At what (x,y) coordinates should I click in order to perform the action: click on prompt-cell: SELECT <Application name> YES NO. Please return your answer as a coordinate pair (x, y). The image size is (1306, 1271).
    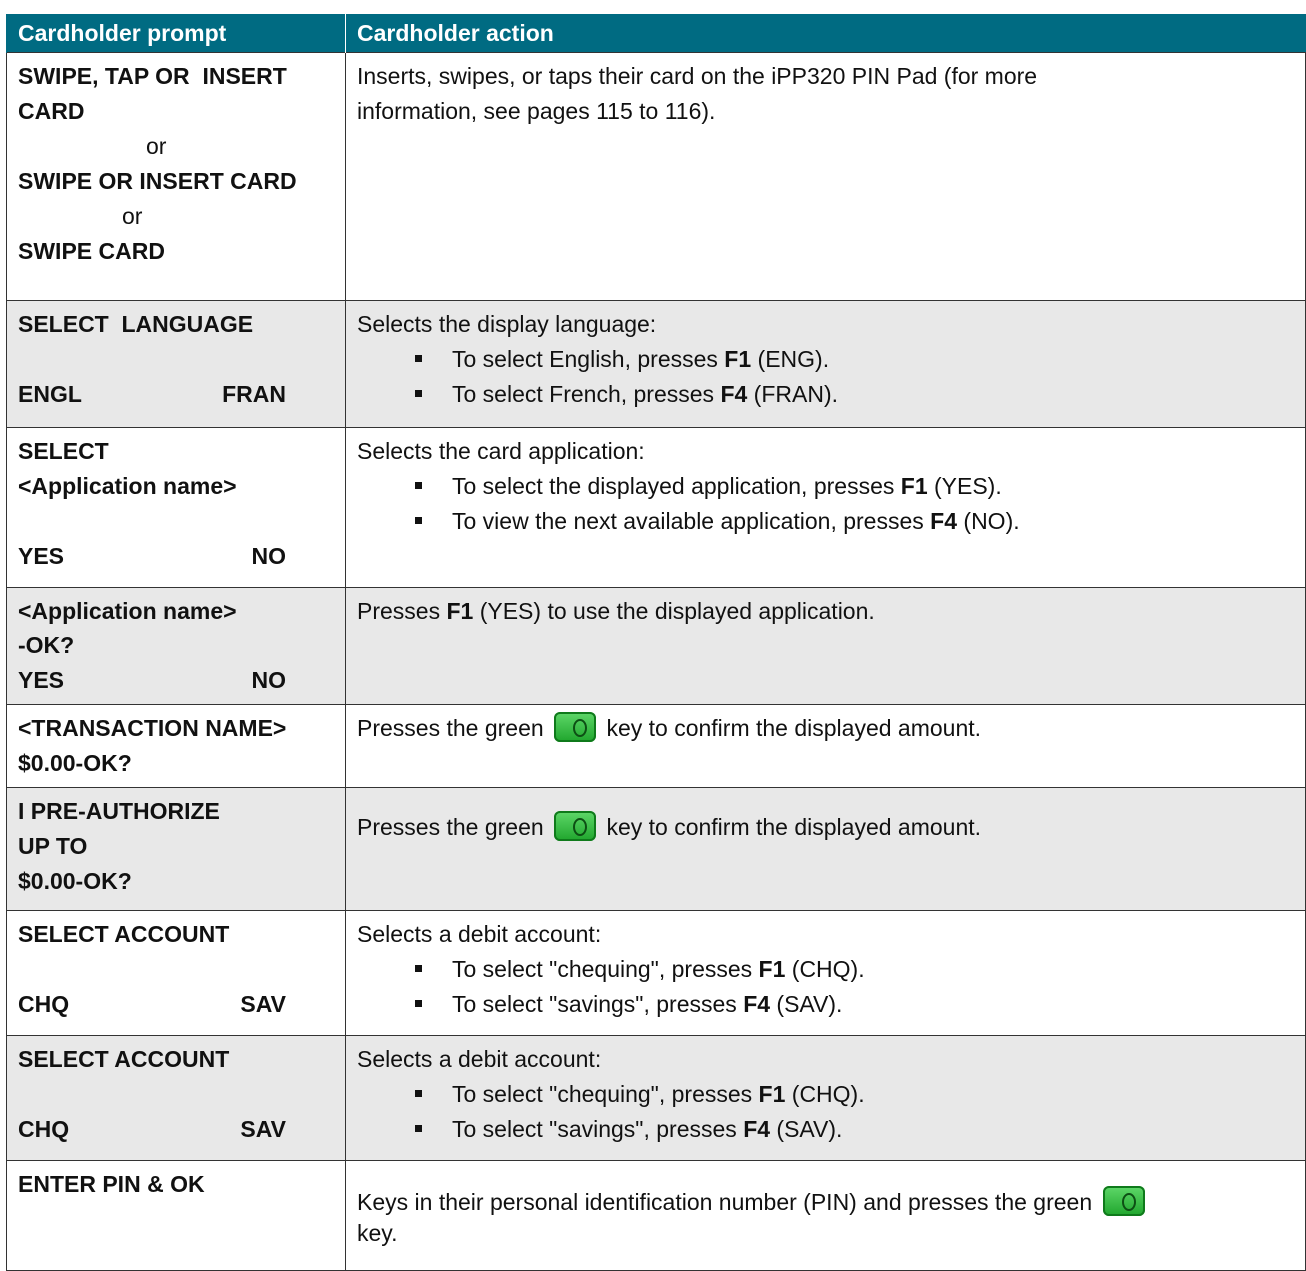
    Looking at the image, I should click on (176, 507).